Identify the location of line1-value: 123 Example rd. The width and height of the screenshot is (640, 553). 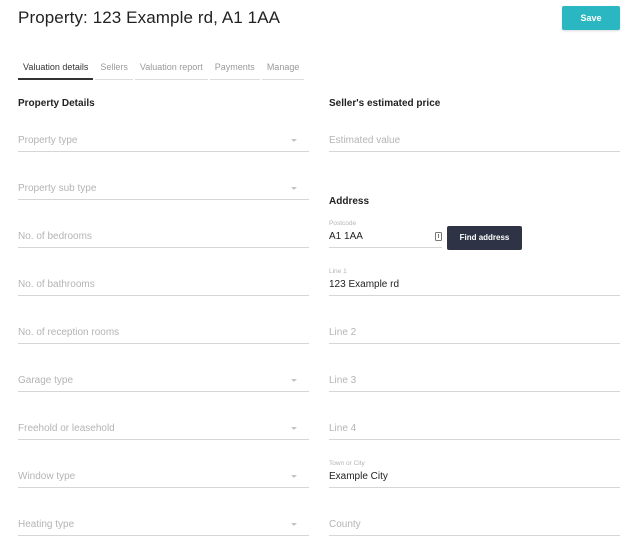
(364, 284).